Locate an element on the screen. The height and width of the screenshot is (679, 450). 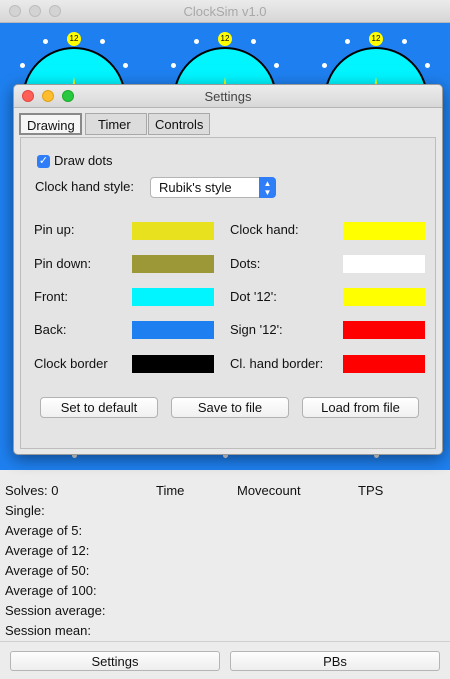
settings-title: Settings is located at coordinates (228, 96).